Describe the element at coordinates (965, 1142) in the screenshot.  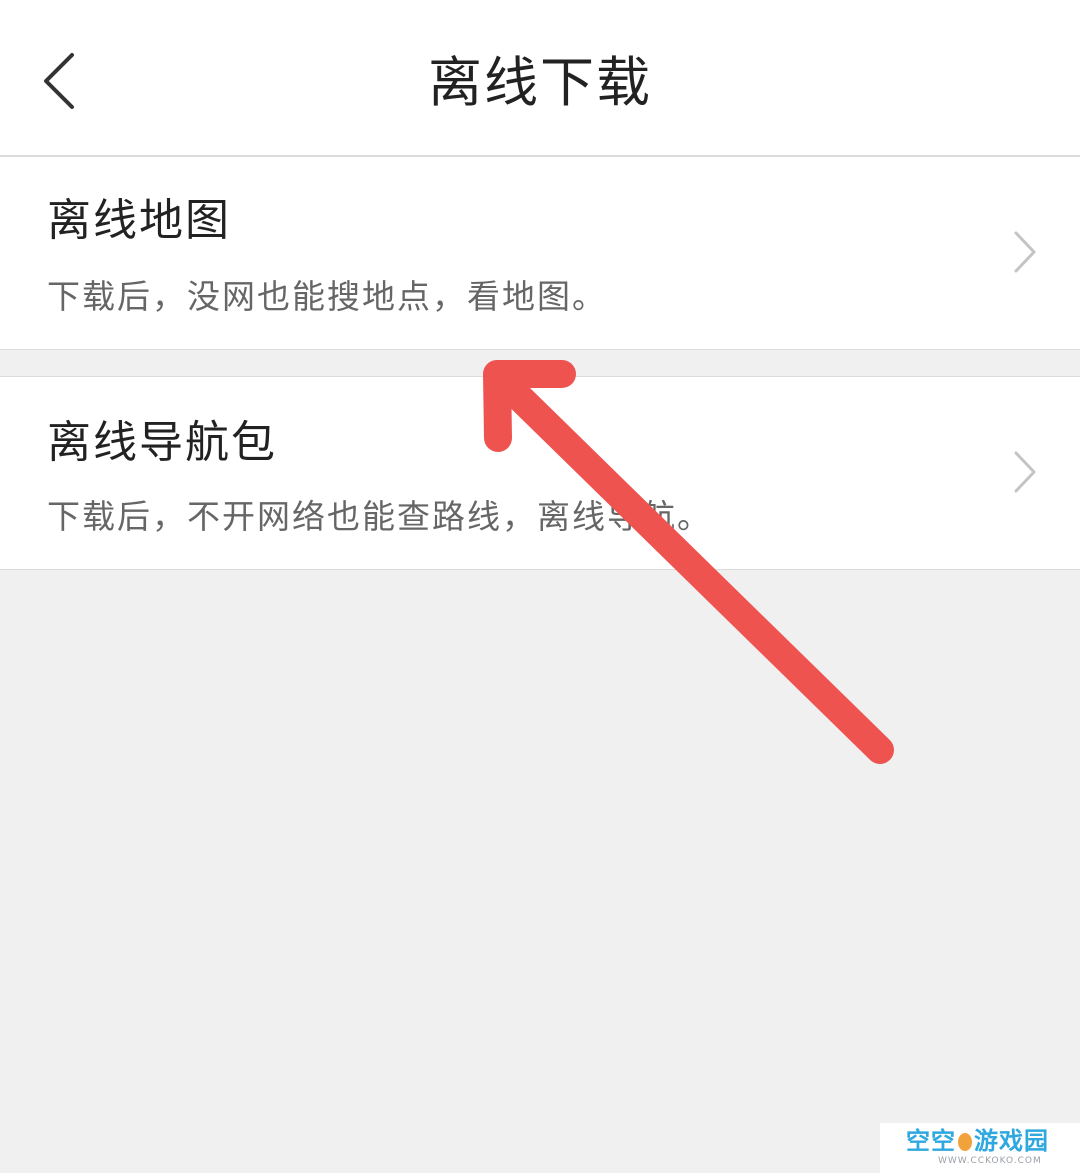
I see `logo-mark-icon` at that location.